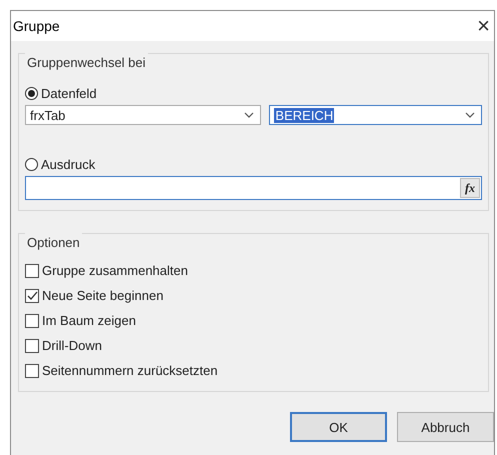  I want to click on radio-label: Datenfeld, so click(69, 93).